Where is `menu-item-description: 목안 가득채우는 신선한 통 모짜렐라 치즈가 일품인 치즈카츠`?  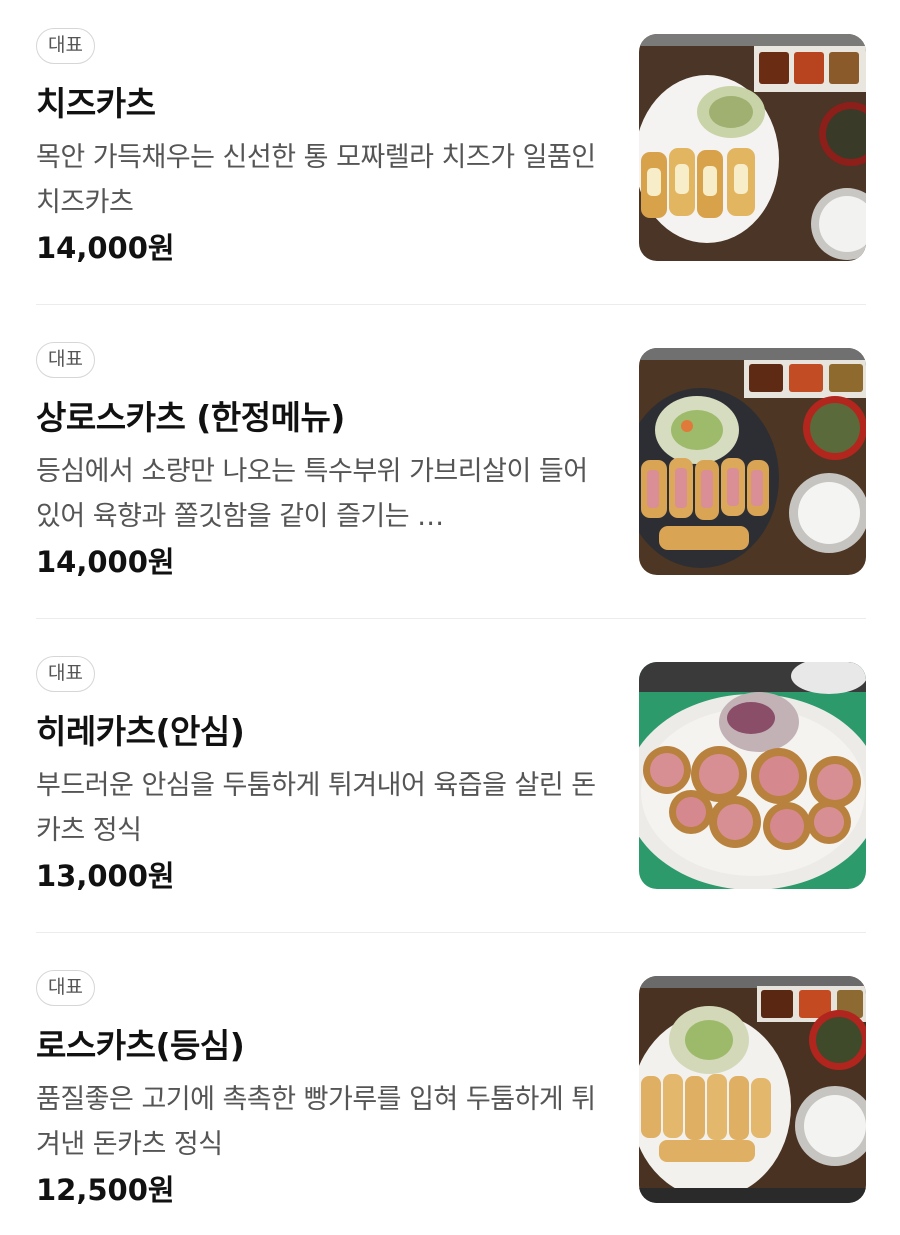 menu-item-description: 목안 가득채우는 신선한 통 모짜렐라 치즈가 일품인 치즈카츠 is located at coordinates (316, 180).